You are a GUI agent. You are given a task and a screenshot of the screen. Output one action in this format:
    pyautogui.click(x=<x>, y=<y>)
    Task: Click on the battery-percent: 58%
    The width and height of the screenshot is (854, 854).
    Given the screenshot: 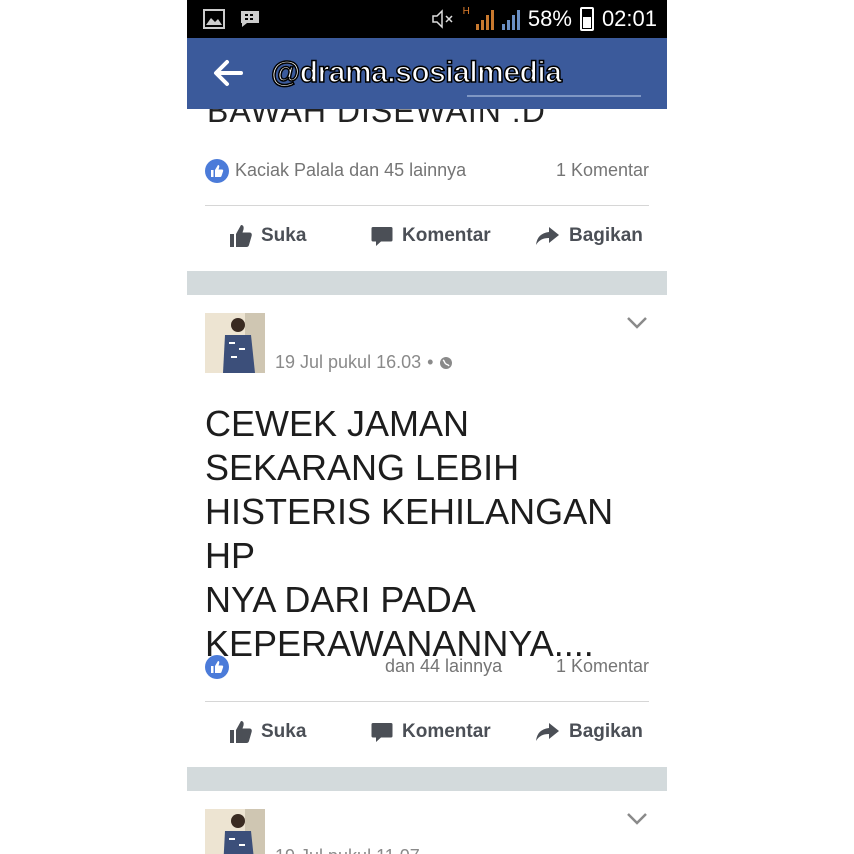 What is the action you would take?
    pyautogui.click(x=549, y=18)
    